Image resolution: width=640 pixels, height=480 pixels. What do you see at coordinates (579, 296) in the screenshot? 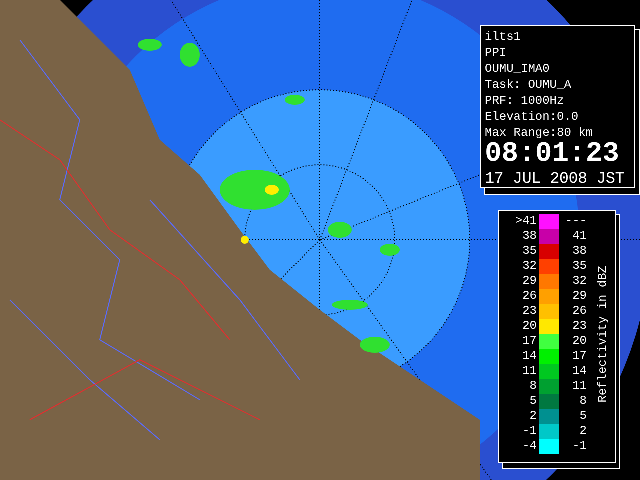
I see `legend-high-value: 29` at bounding box center [579, 296].